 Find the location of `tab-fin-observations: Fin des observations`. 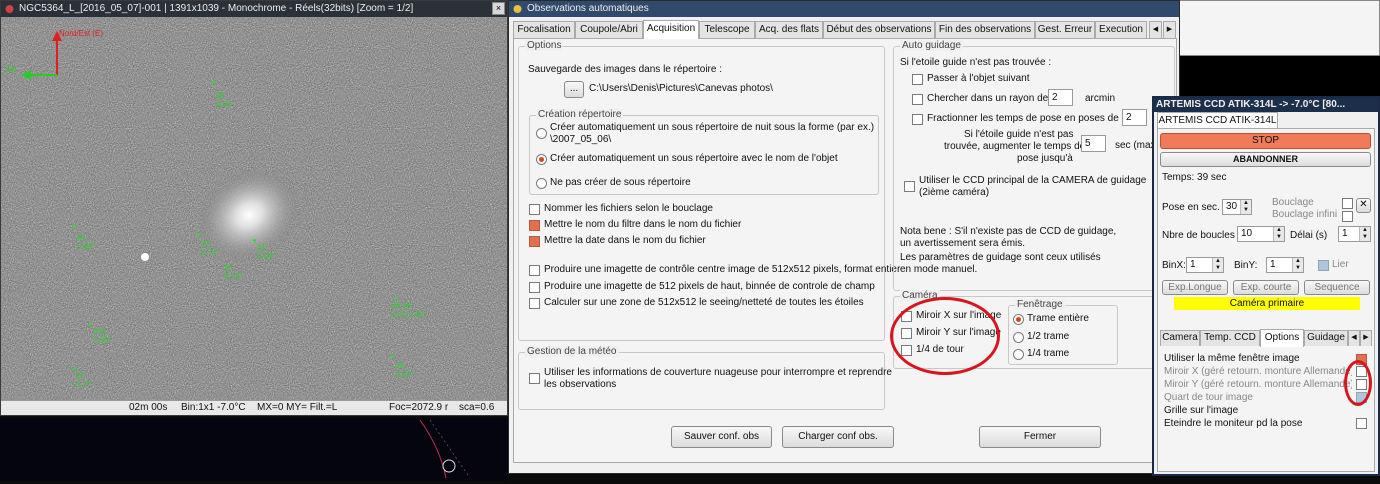

tab-fin-observations: Fin des observations is located at coordinates (985, 29).